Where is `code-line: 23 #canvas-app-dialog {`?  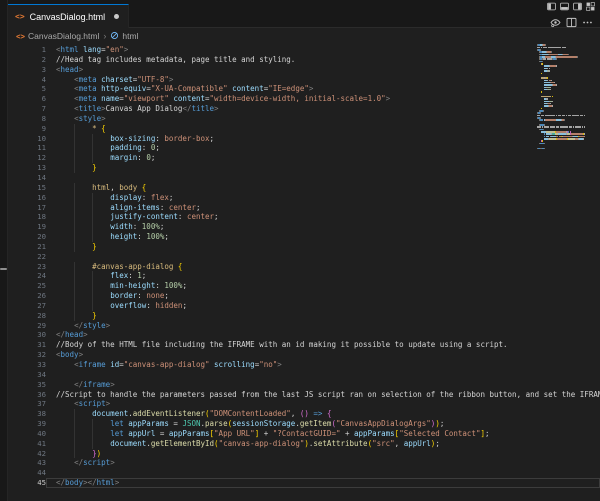 code-line: 23 #canvas-app-dialog { is located at coordinates (304, 266).